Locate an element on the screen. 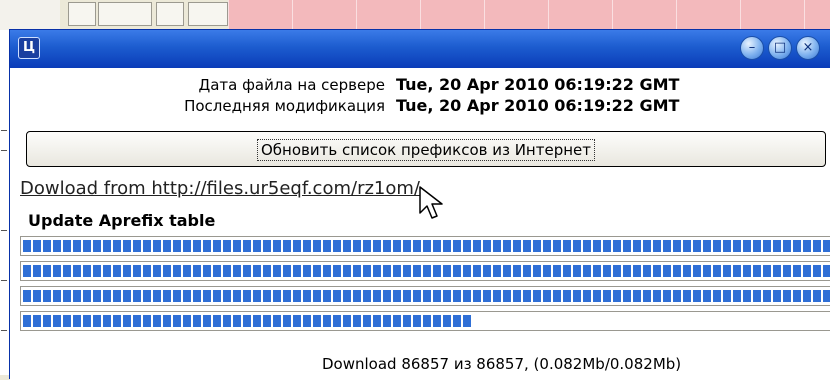  background-window is located at coordinates (415, 15).